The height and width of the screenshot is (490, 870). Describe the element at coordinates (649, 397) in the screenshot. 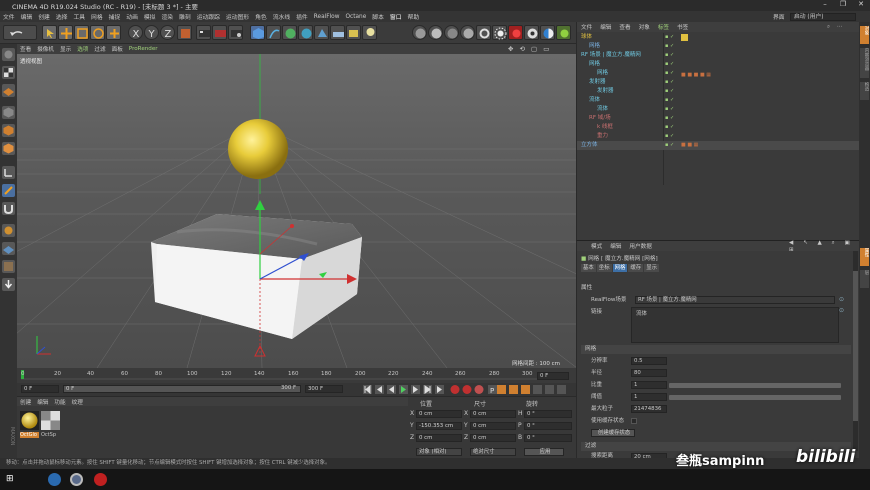

I see `threshold-field: 1` at that location.